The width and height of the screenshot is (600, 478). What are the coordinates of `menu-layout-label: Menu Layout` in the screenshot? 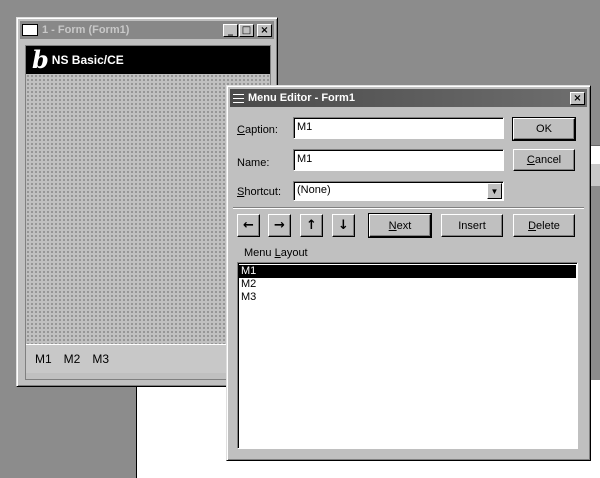 It's located at (276, 253).